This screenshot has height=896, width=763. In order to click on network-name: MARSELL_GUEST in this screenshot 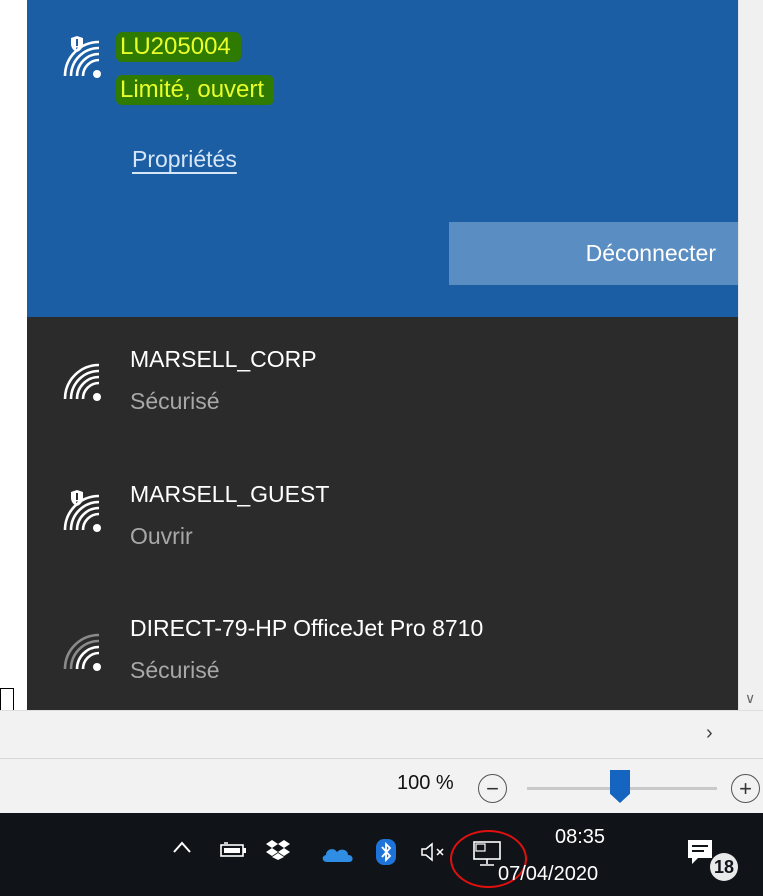, I will do `click(230, 494)`.